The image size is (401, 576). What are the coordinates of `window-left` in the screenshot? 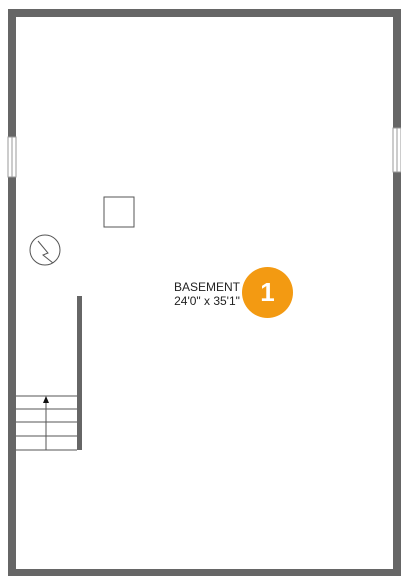 It's located at (12, 157).